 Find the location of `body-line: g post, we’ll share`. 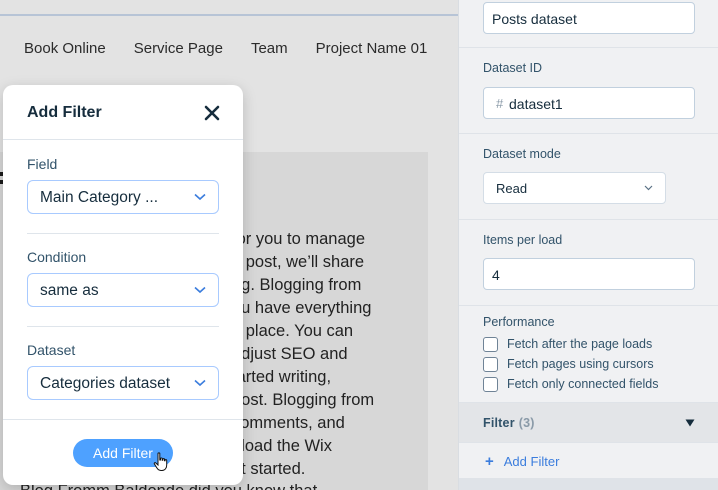

body-line: g post, we’ll share is located at coordinates (298, 262).